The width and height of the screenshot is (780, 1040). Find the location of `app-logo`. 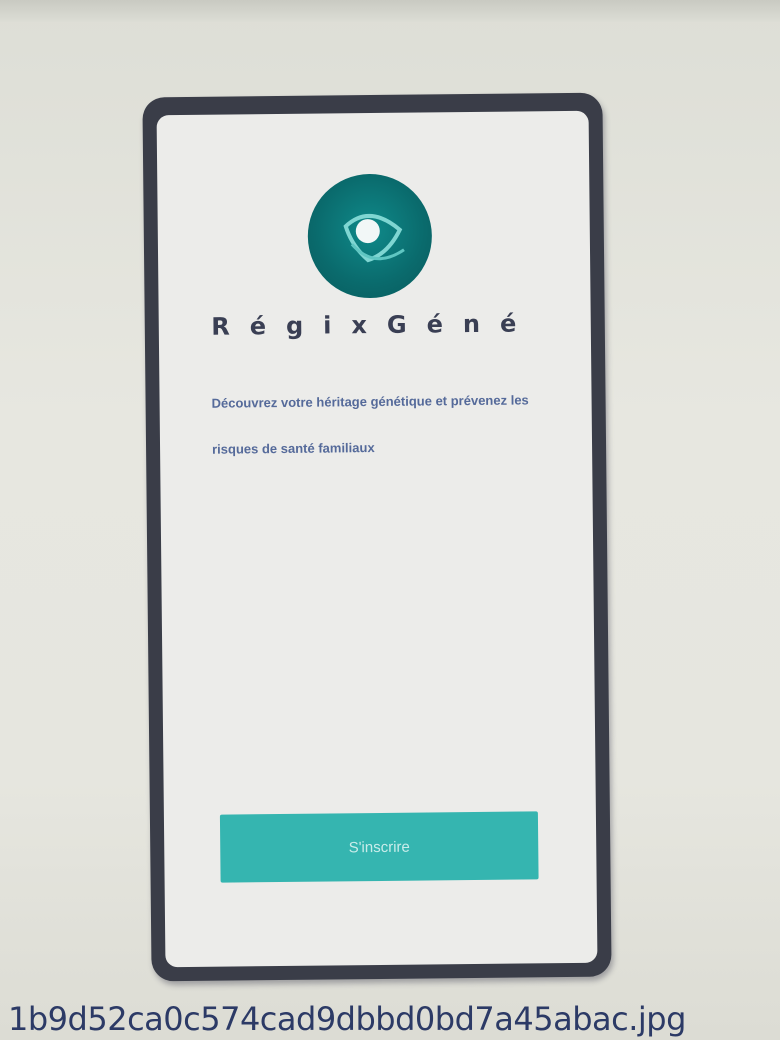

app-logo is located at coordinates (370, 236).